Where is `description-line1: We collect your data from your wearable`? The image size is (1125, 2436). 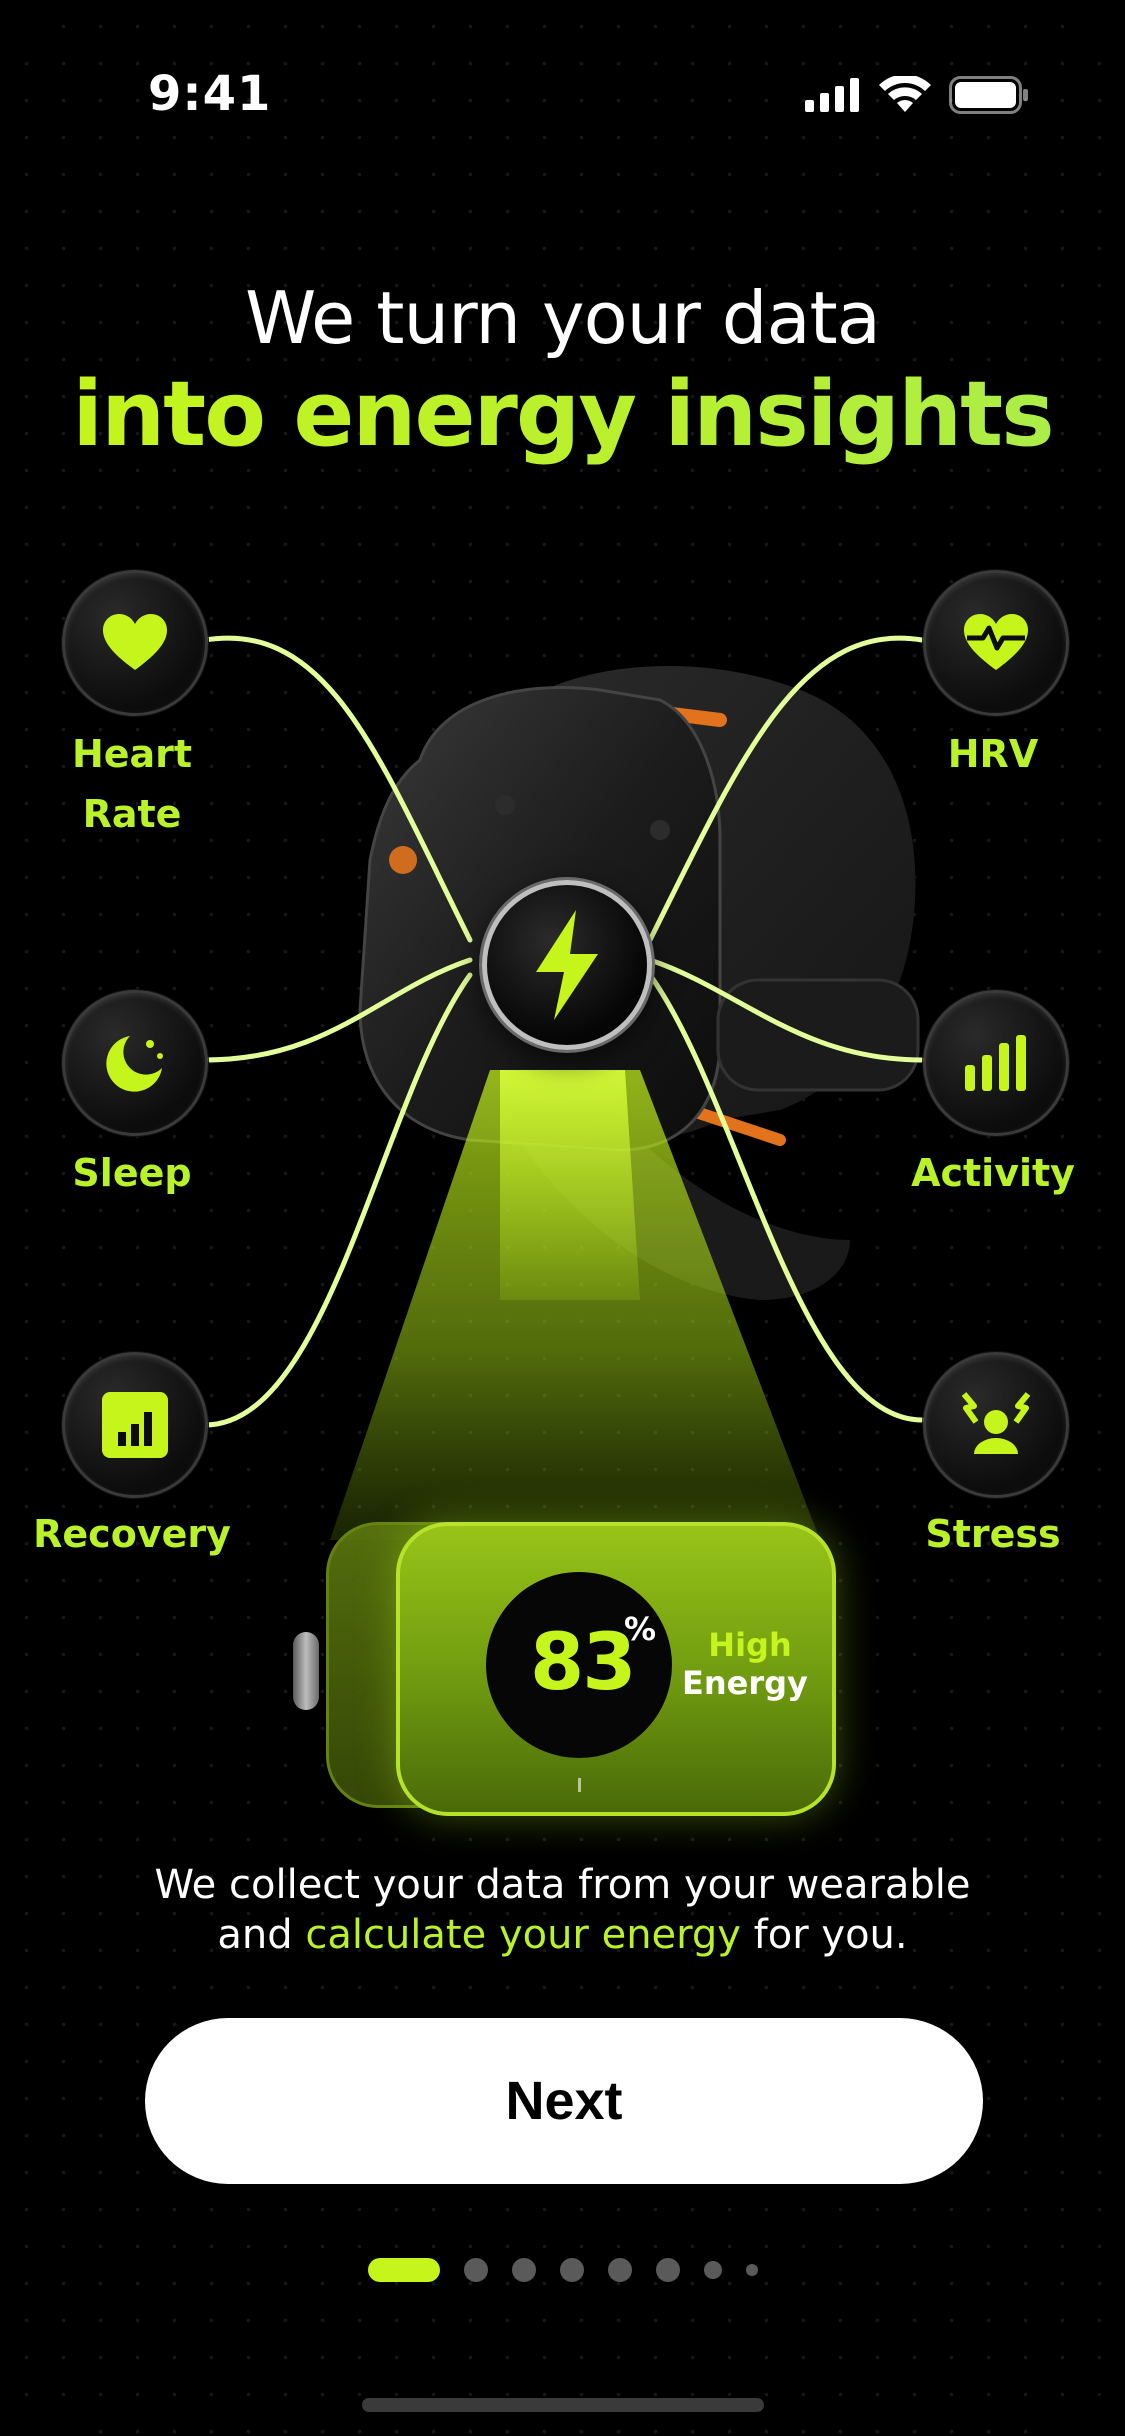 description-line1: We collect your data from your wearable is located at coordinates (562, 1885).